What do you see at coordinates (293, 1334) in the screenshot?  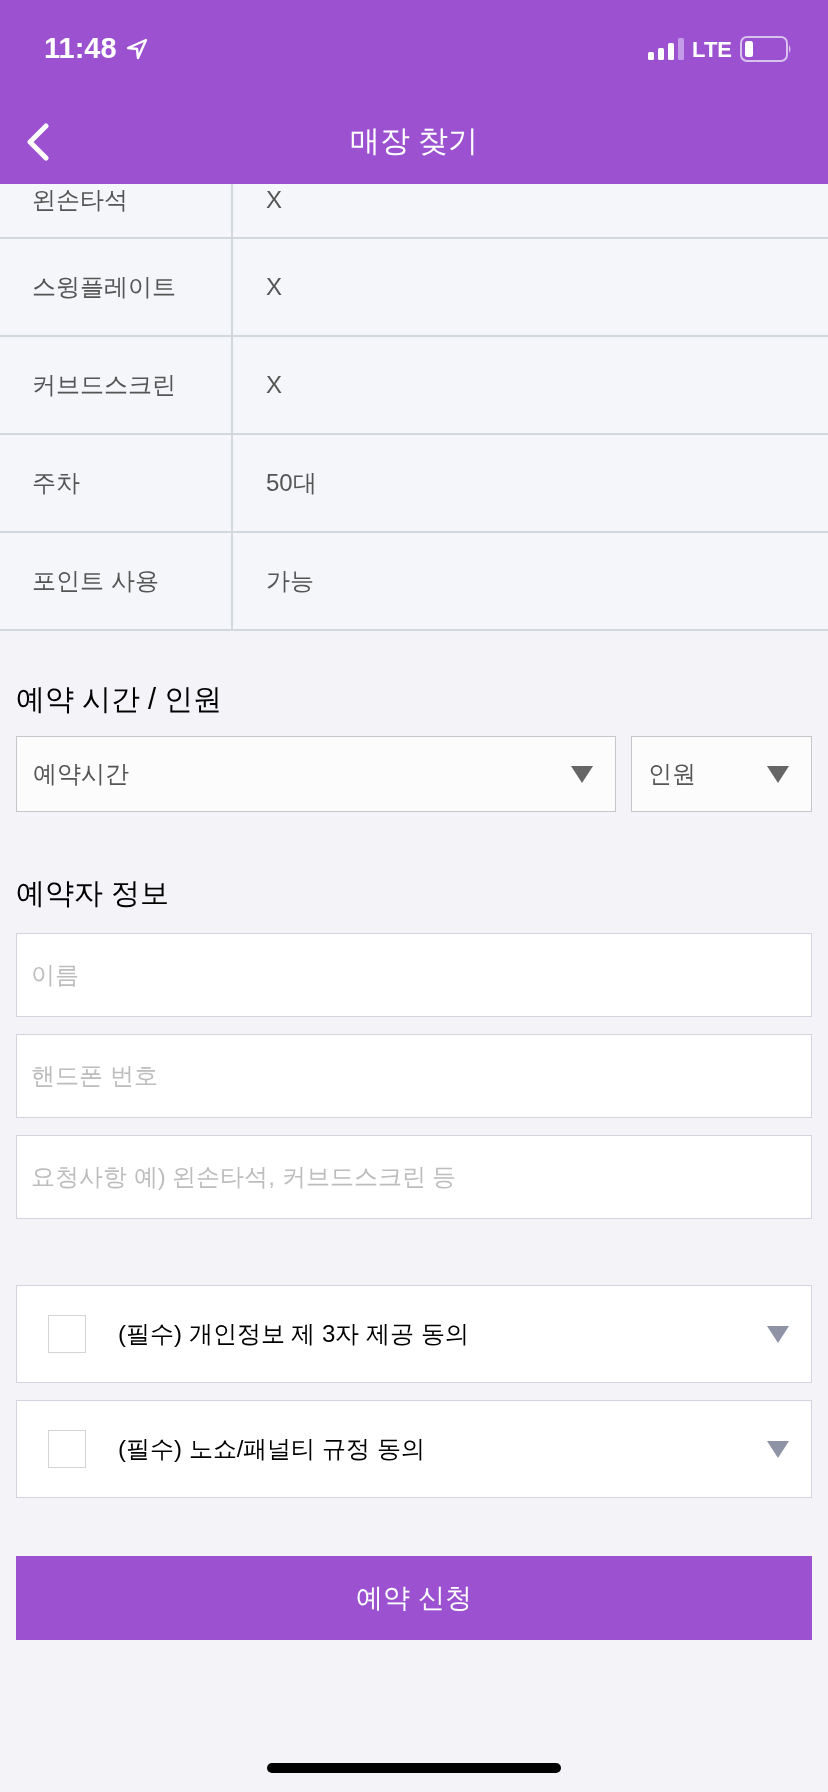 I see `agreement-label: (필수) 개인정보 제 3자 제공 동의` at bounding box center [293, 1334].